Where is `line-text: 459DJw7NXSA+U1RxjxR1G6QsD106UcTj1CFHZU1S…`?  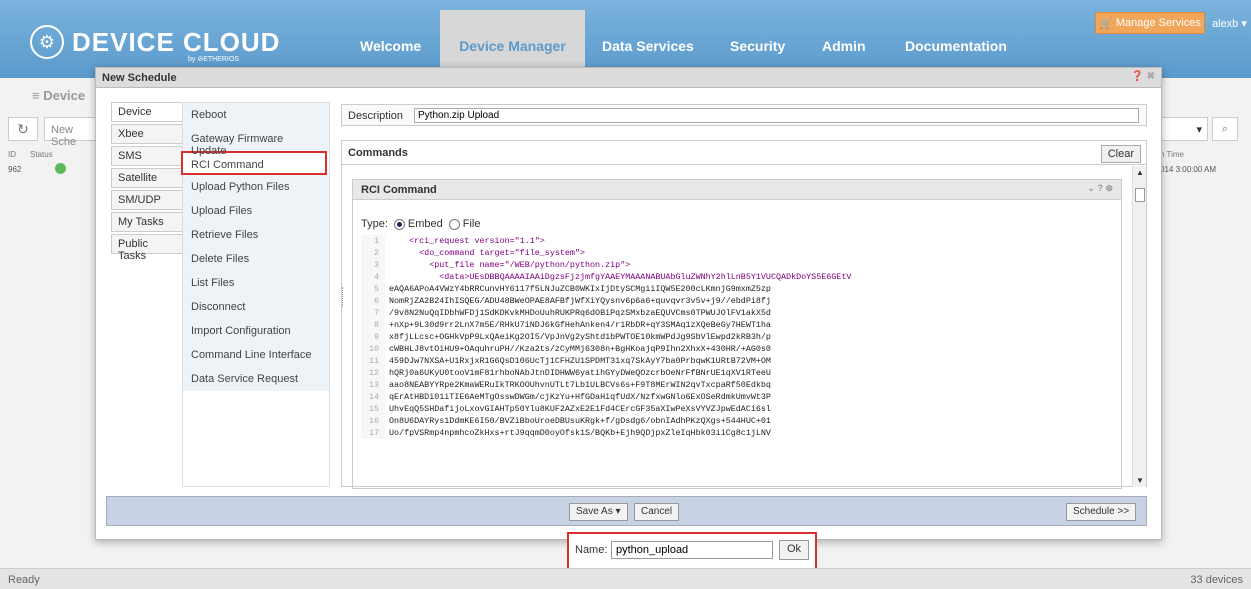
line-text: 459DJw7NXSA+U1RxjxR1G6QsD106UcTj1CFHZU1S… is located at coordinates (580, 361).